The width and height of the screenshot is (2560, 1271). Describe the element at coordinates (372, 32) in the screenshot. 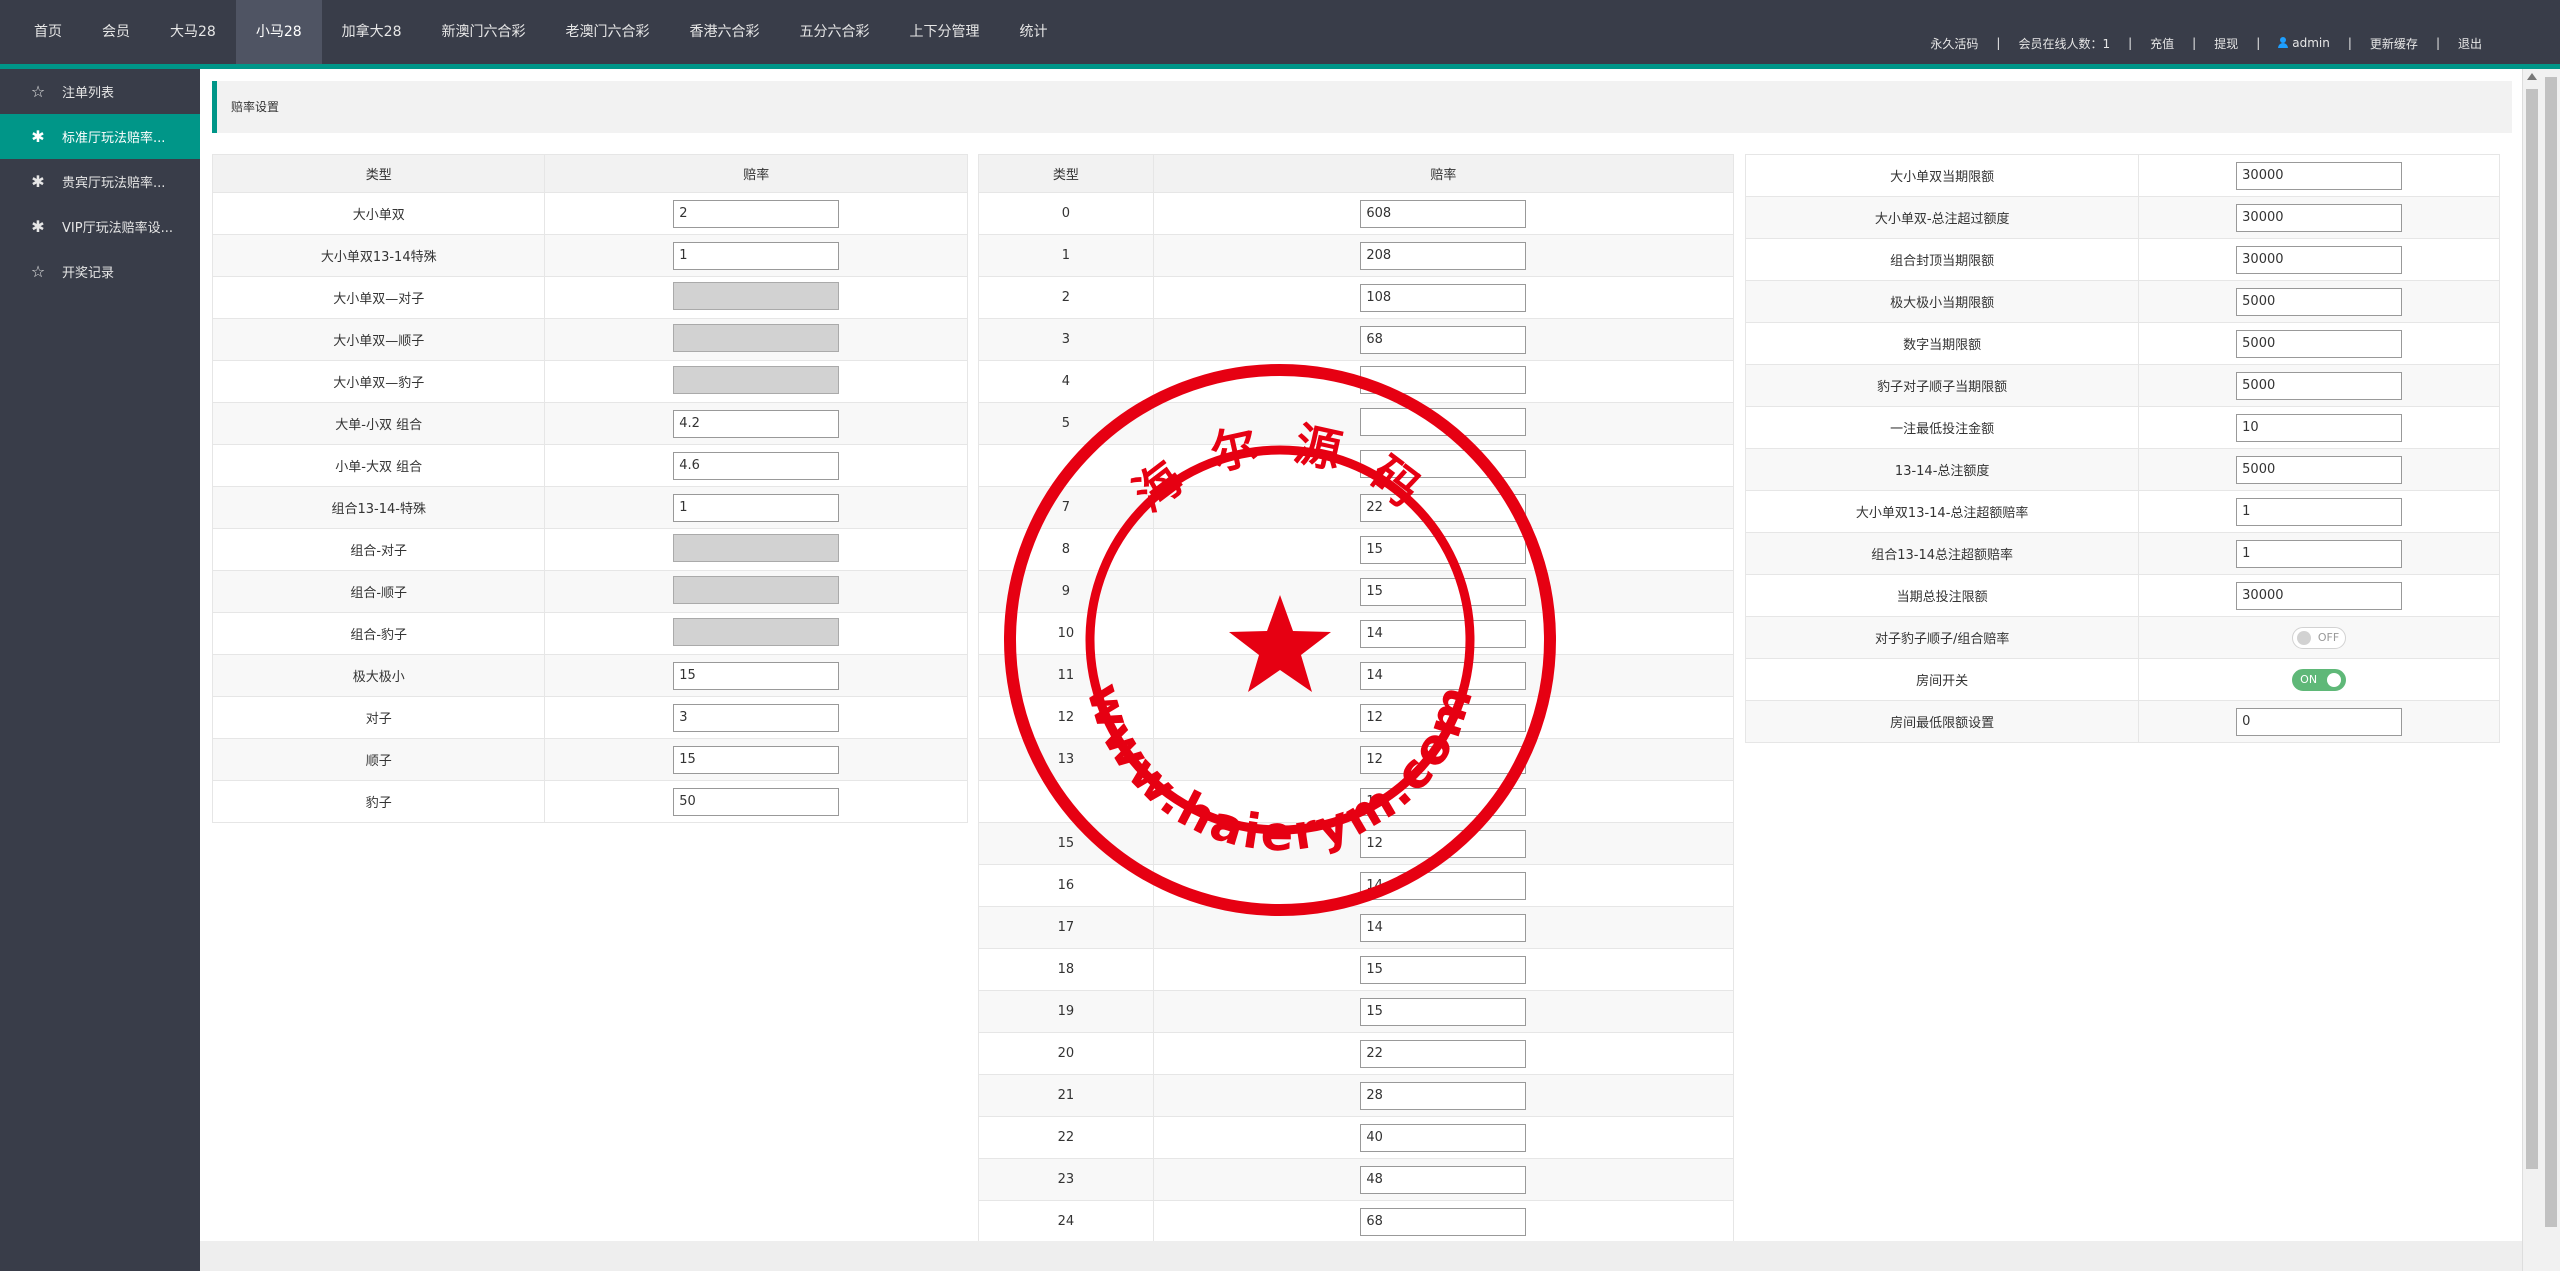

I see `nav-item: 加拿大28` at that location.